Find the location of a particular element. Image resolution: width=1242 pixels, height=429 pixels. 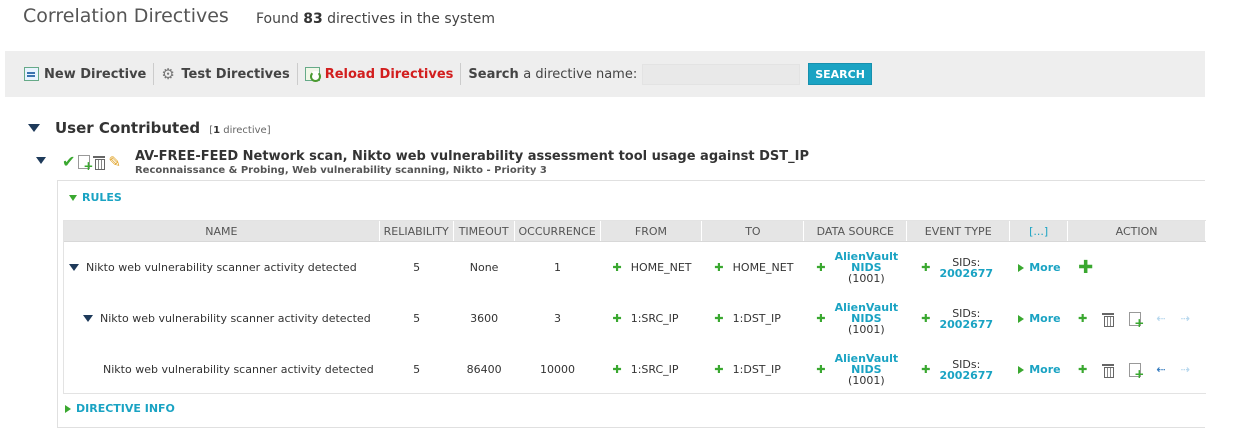

search-label-bold: Search is located at coordinates (493, 74).